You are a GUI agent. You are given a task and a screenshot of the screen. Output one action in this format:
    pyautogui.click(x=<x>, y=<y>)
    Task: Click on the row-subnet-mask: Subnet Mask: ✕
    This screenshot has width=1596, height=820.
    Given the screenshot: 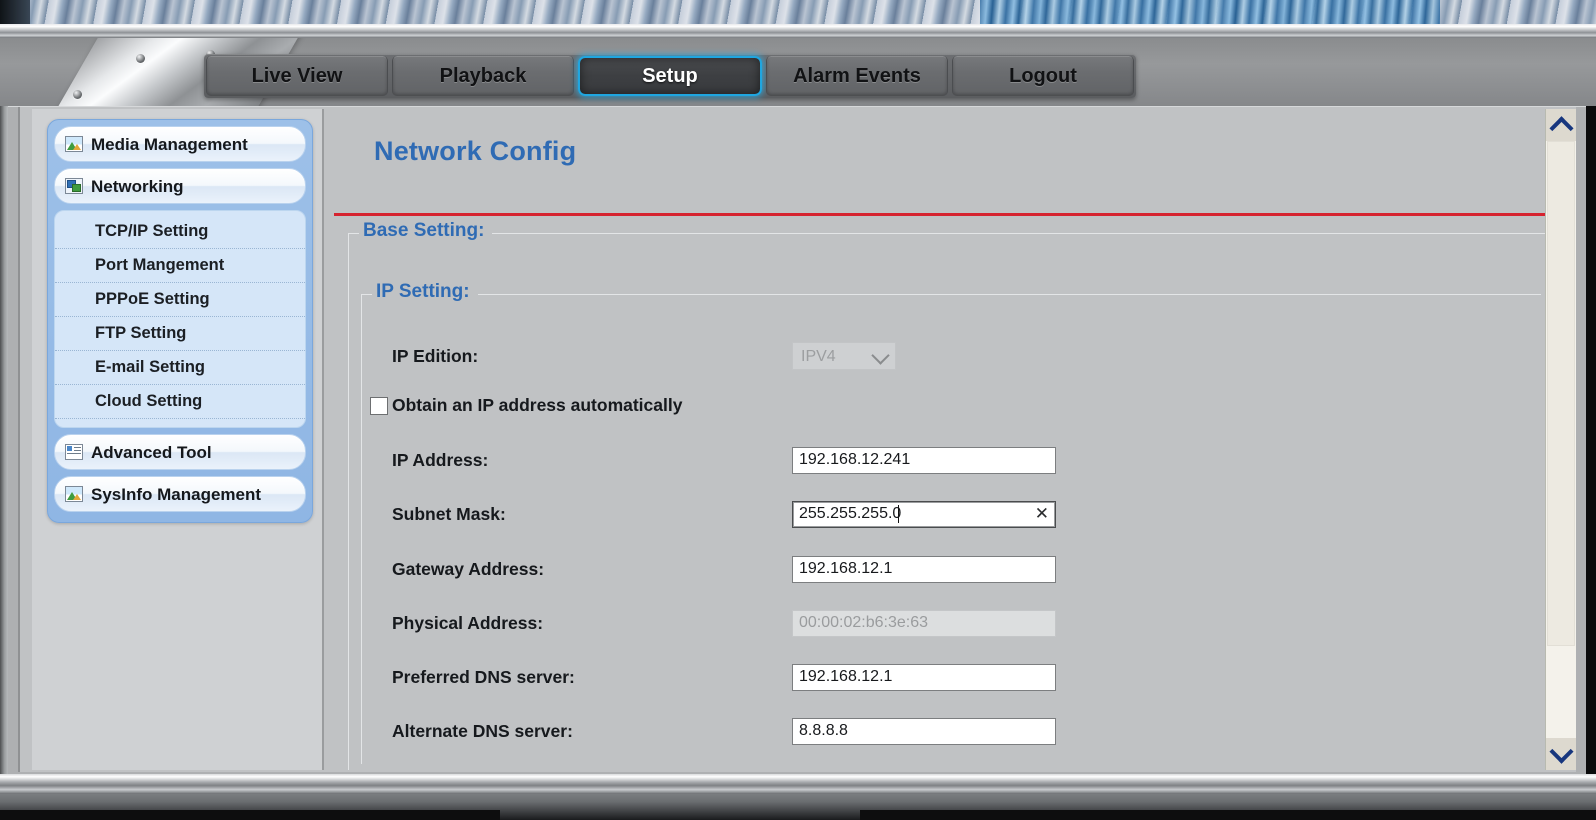 What is the action you would take?
    pyautogui.click(x=724, y=514)
    